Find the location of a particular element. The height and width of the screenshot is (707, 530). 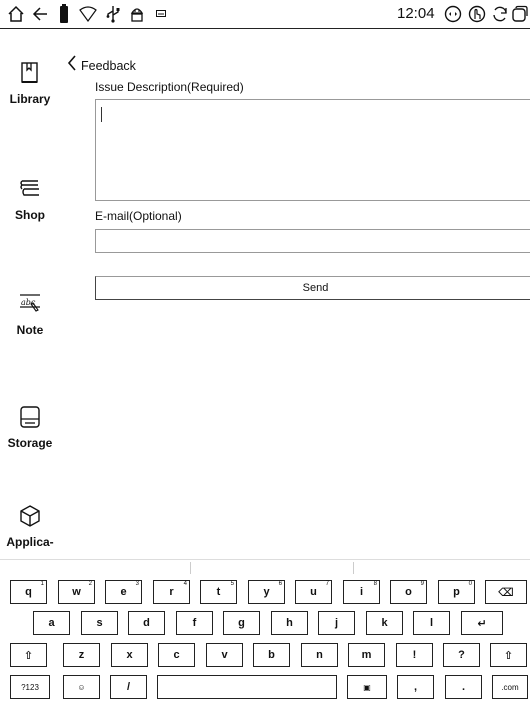

key-q: q1 is located at coordinates (28, 592).